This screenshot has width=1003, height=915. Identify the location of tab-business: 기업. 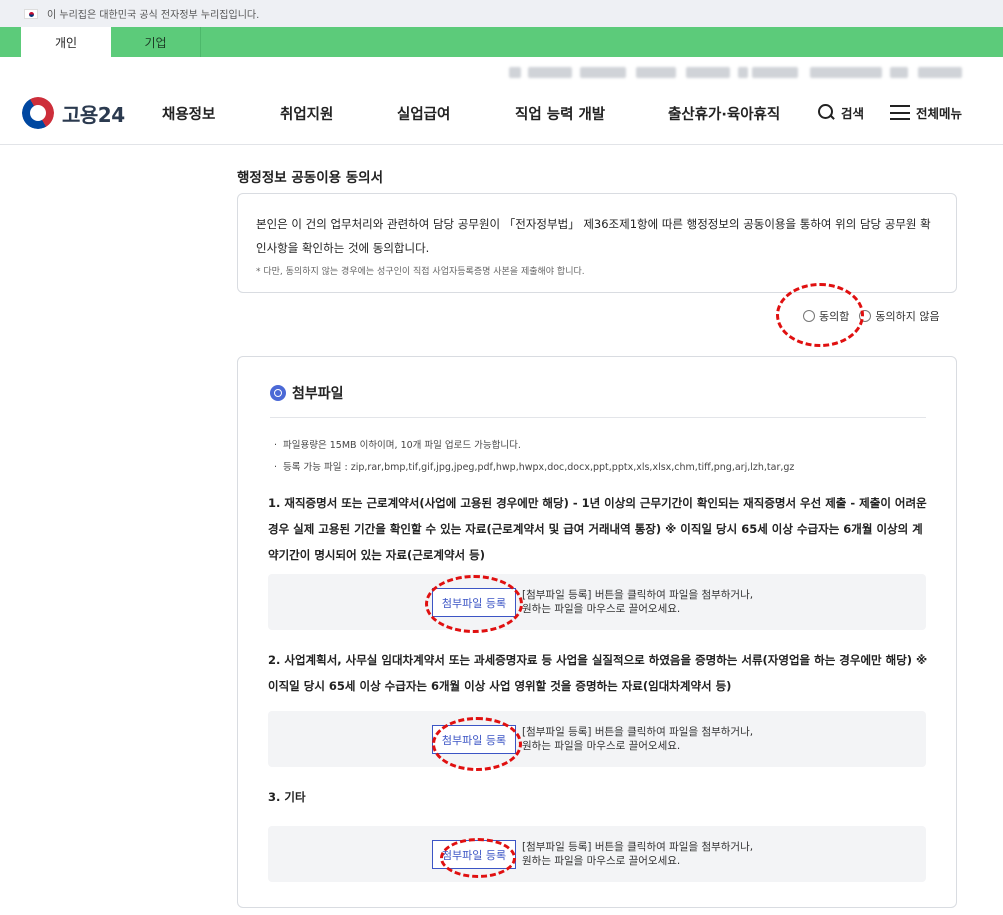
(156, 42).